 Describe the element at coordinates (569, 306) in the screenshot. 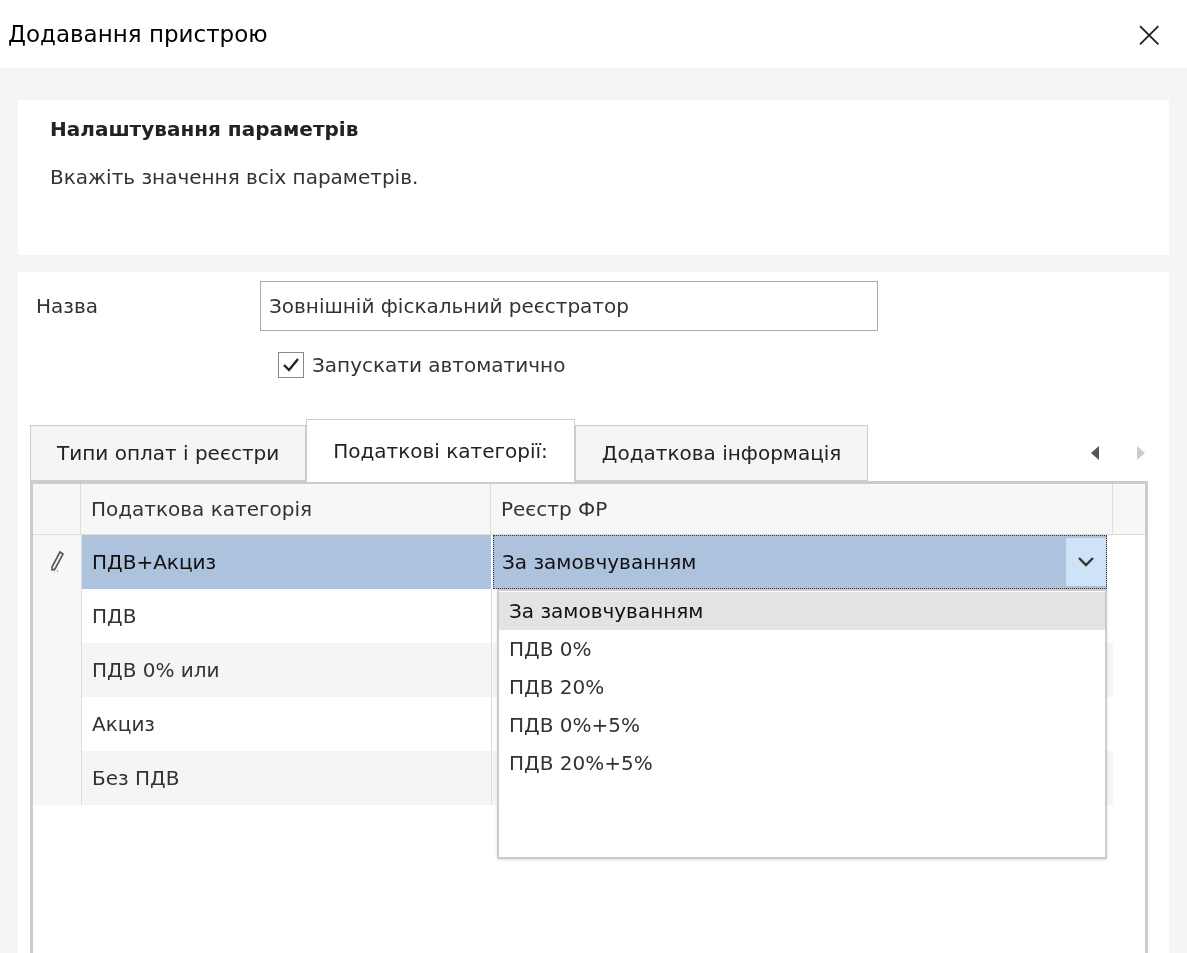

I see `name-field: Зовнішній фіскальний реєстратор` at that location.